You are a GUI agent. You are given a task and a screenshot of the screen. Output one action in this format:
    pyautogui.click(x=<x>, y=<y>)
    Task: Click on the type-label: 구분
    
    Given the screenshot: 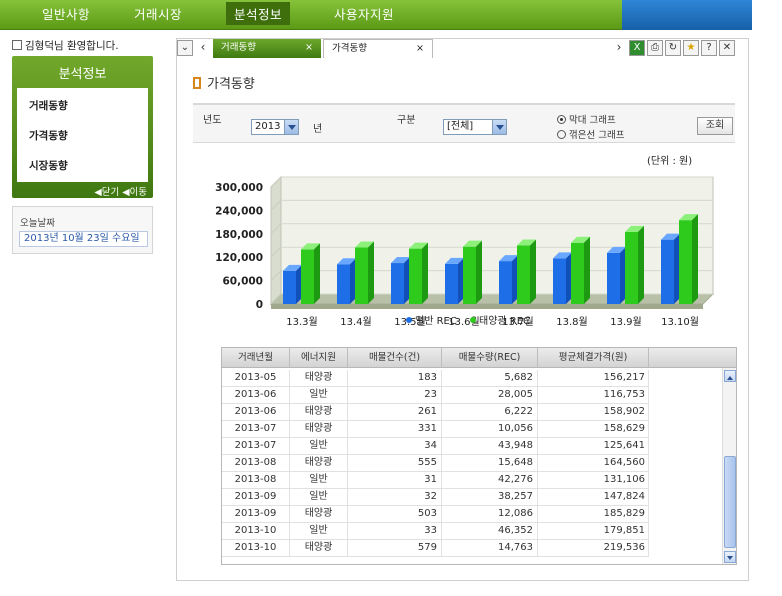 What is the action you would take?
    pyautogui.click(x=406, y=120)
    